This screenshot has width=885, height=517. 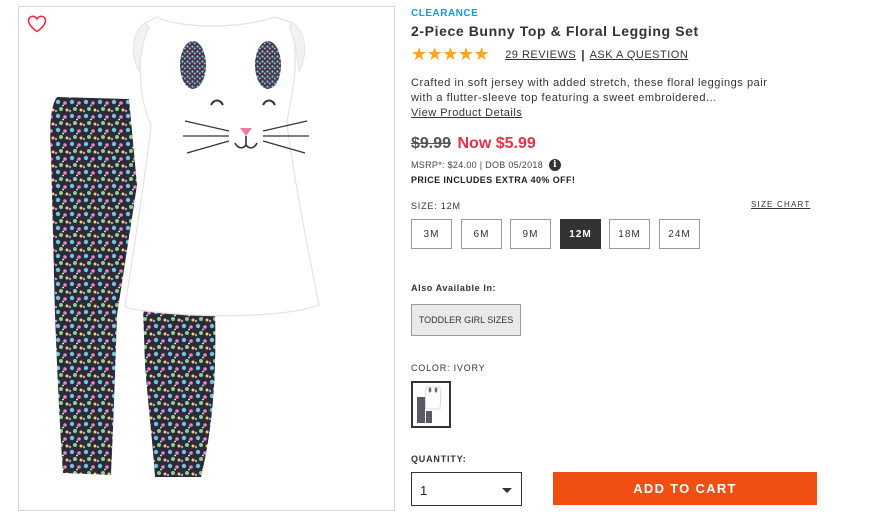 What do you see at coordinates (540, 55) in the screenshot?
I see `reviews-link: 29 REVIEWS` at bounding box center [540, 55].